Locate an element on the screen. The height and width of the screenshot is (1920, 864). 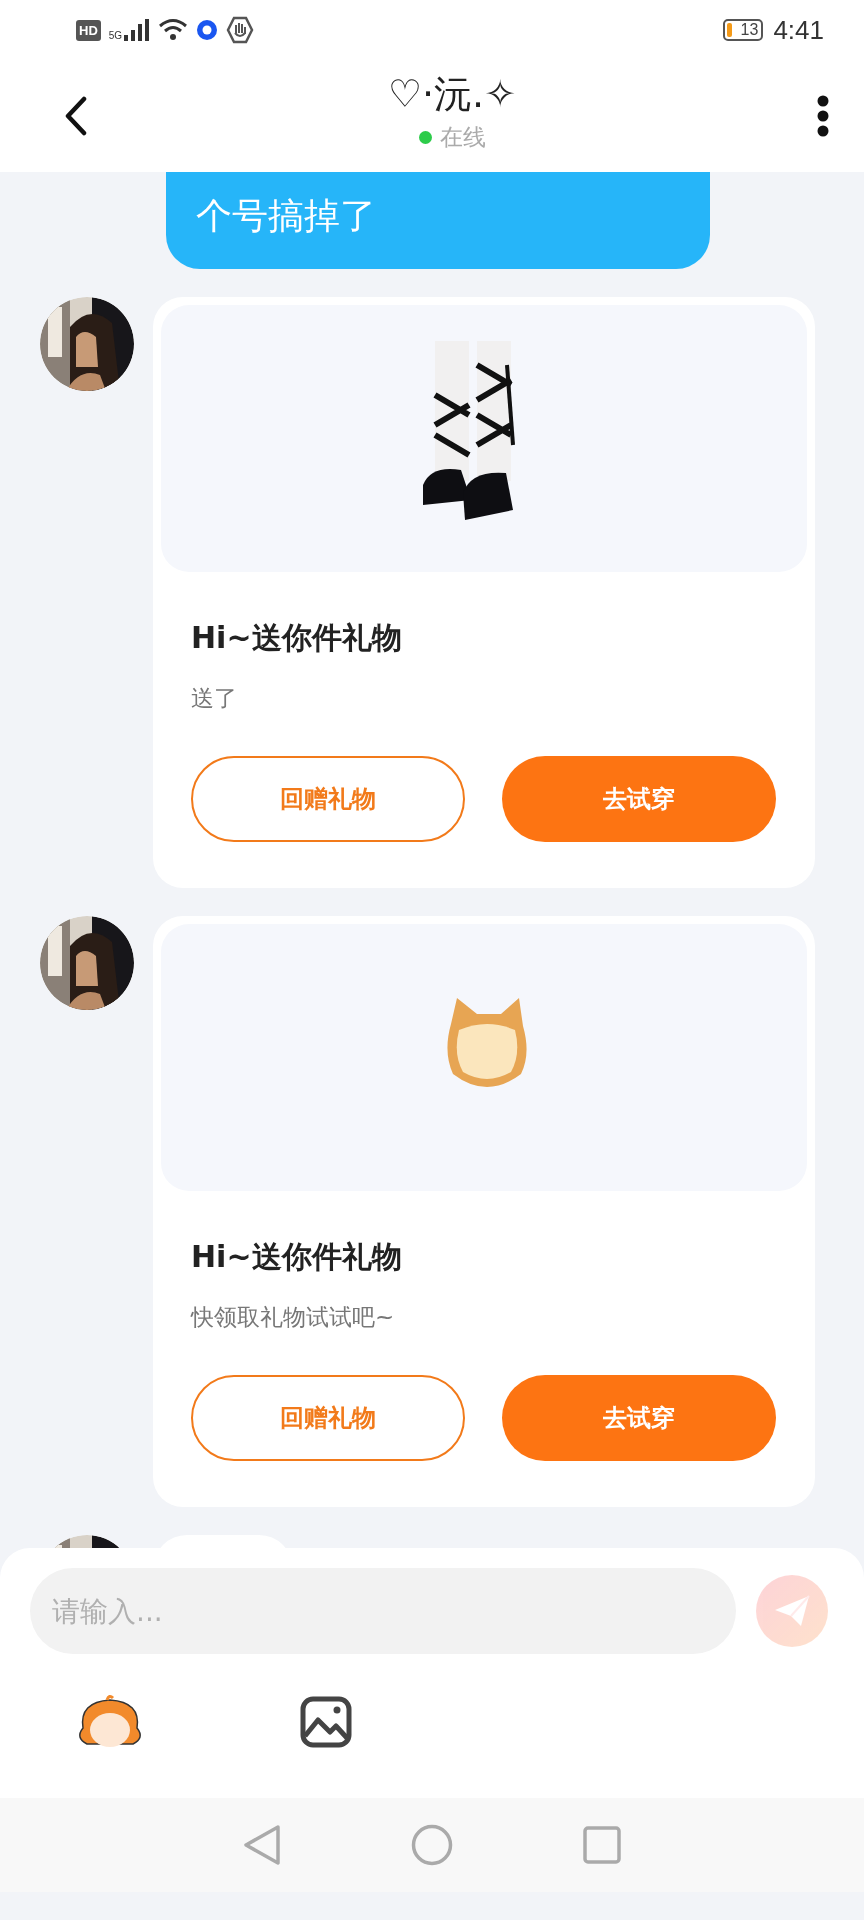
home-circle-icon is located at coordinates (432, 1845).